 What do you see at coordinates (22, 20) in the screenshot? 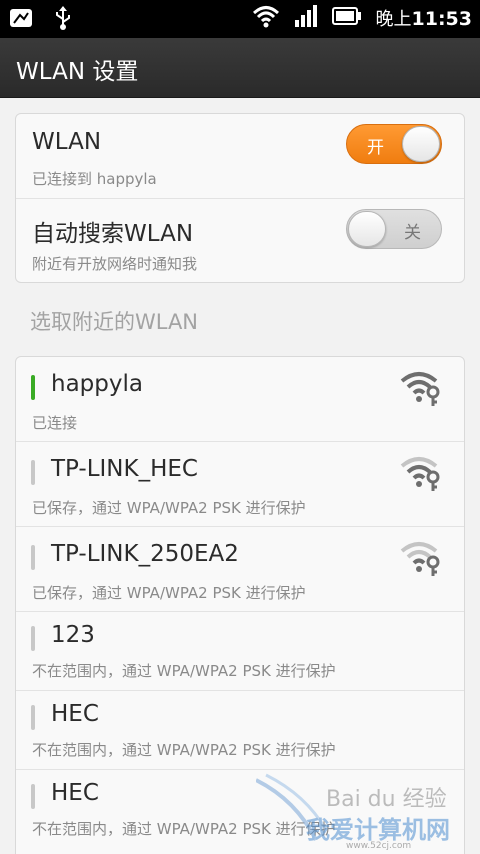
I see `usb-debug-icon` at bounding box center [22, 20].